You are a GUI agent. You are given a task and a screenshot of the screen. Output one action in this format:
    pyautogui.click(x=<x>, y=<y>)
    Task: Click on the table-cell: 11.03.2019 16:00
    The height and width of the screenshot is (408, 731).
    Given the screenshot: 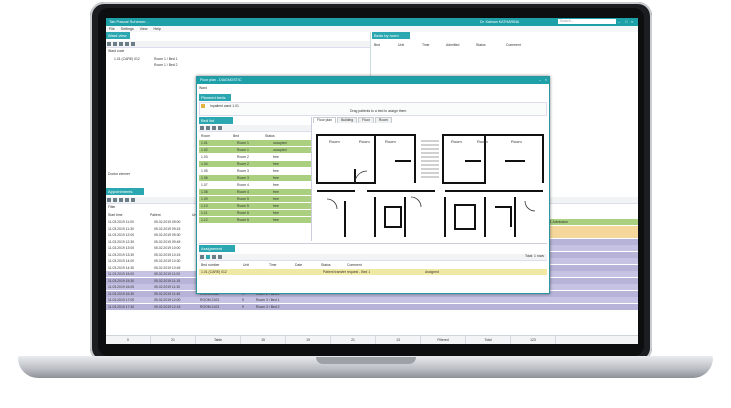 What is the action you would take?
    pyautogui.click(x=121, y=287)
    